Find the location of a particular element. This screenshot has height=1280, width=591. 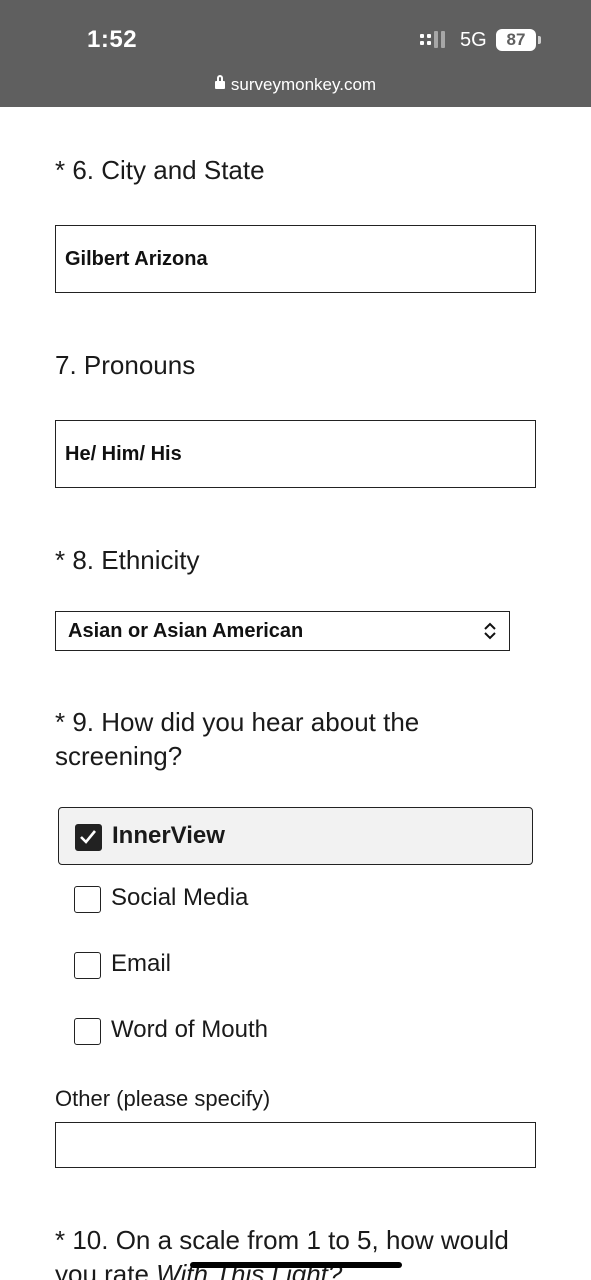

city-state-input: Gilbert Arizona is located at coordinates (295, 259).